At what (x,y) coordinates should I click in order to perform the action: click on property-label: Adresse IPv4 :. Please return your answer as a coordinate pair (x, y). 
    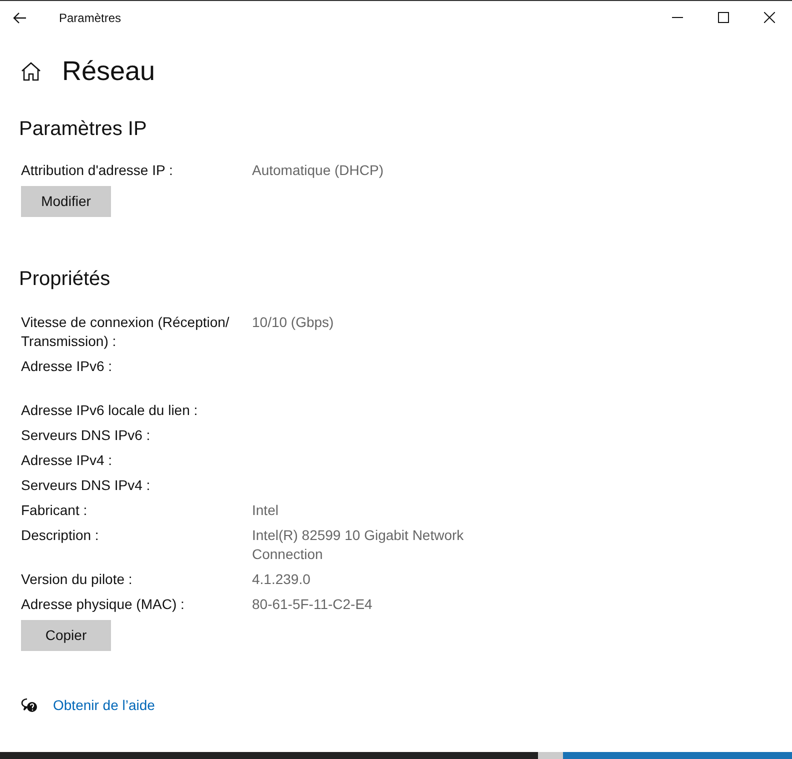
    Looking at the image, I should click on (67, 460).